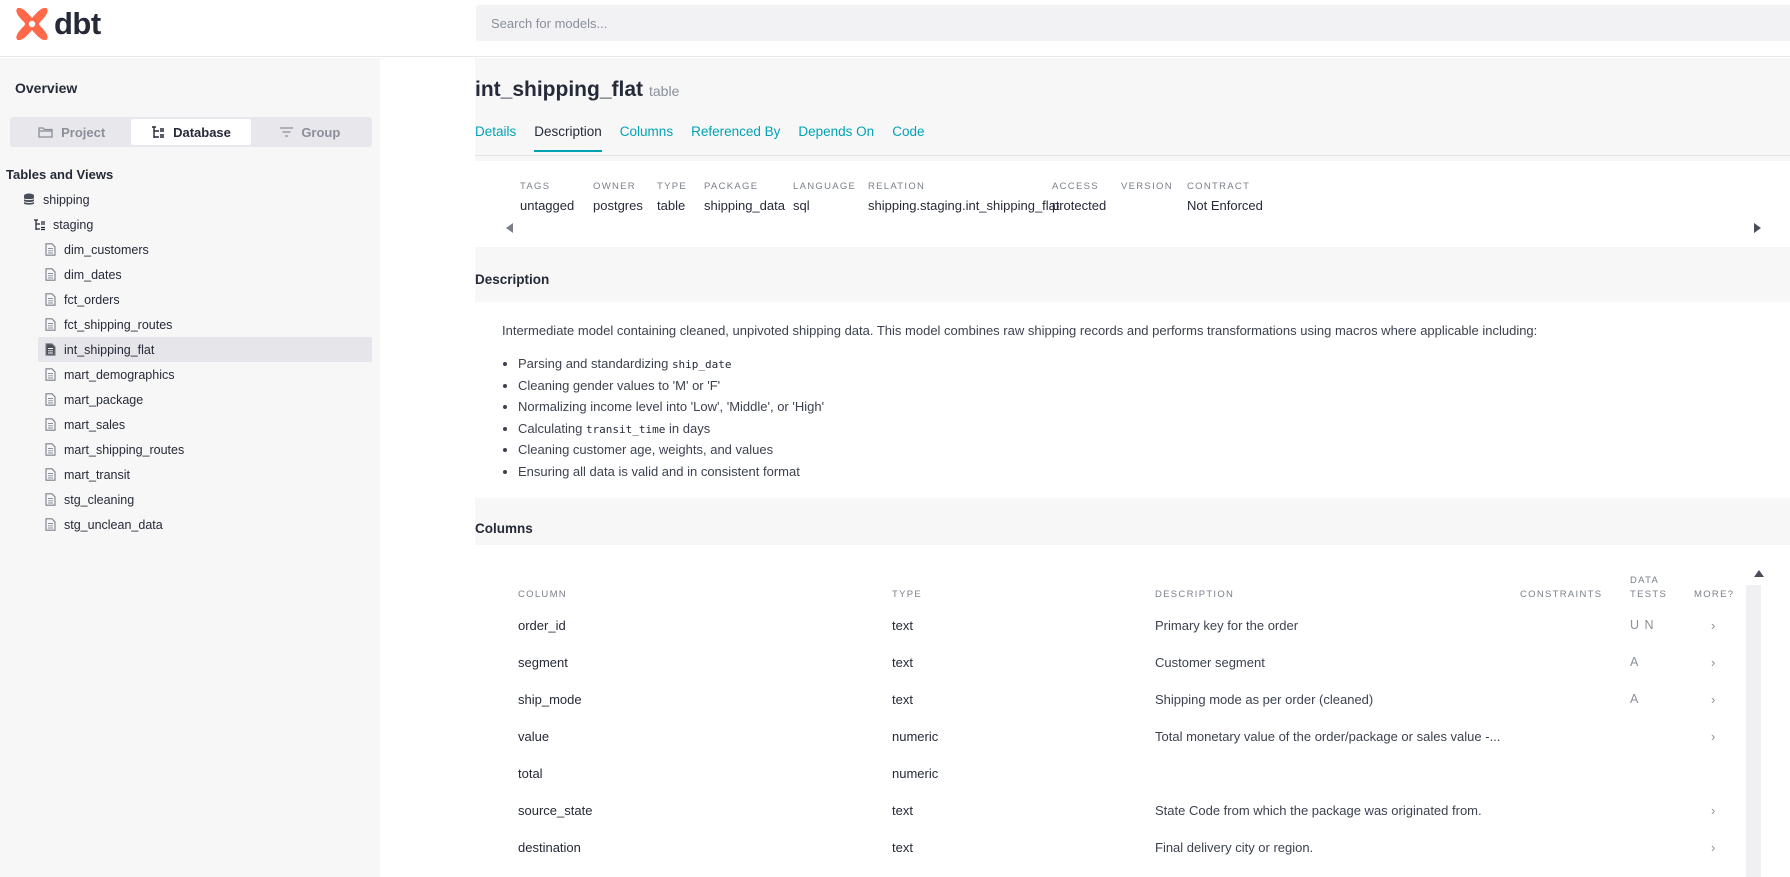 The height and width of the screenshot is (877, 1790). Describe the element at coordinates (205, 349) in the screenshot. I see `tree-model-item: int_shipping_flat` at that location.